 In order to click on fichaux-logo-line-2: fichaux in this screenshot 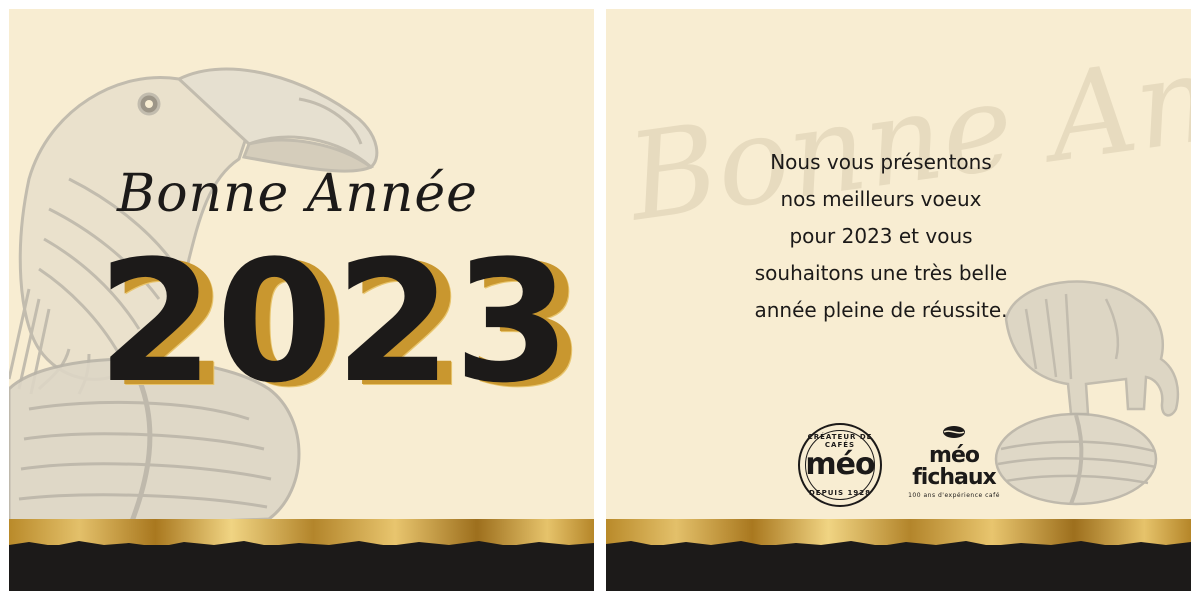, I will do `click(954, 477)`.